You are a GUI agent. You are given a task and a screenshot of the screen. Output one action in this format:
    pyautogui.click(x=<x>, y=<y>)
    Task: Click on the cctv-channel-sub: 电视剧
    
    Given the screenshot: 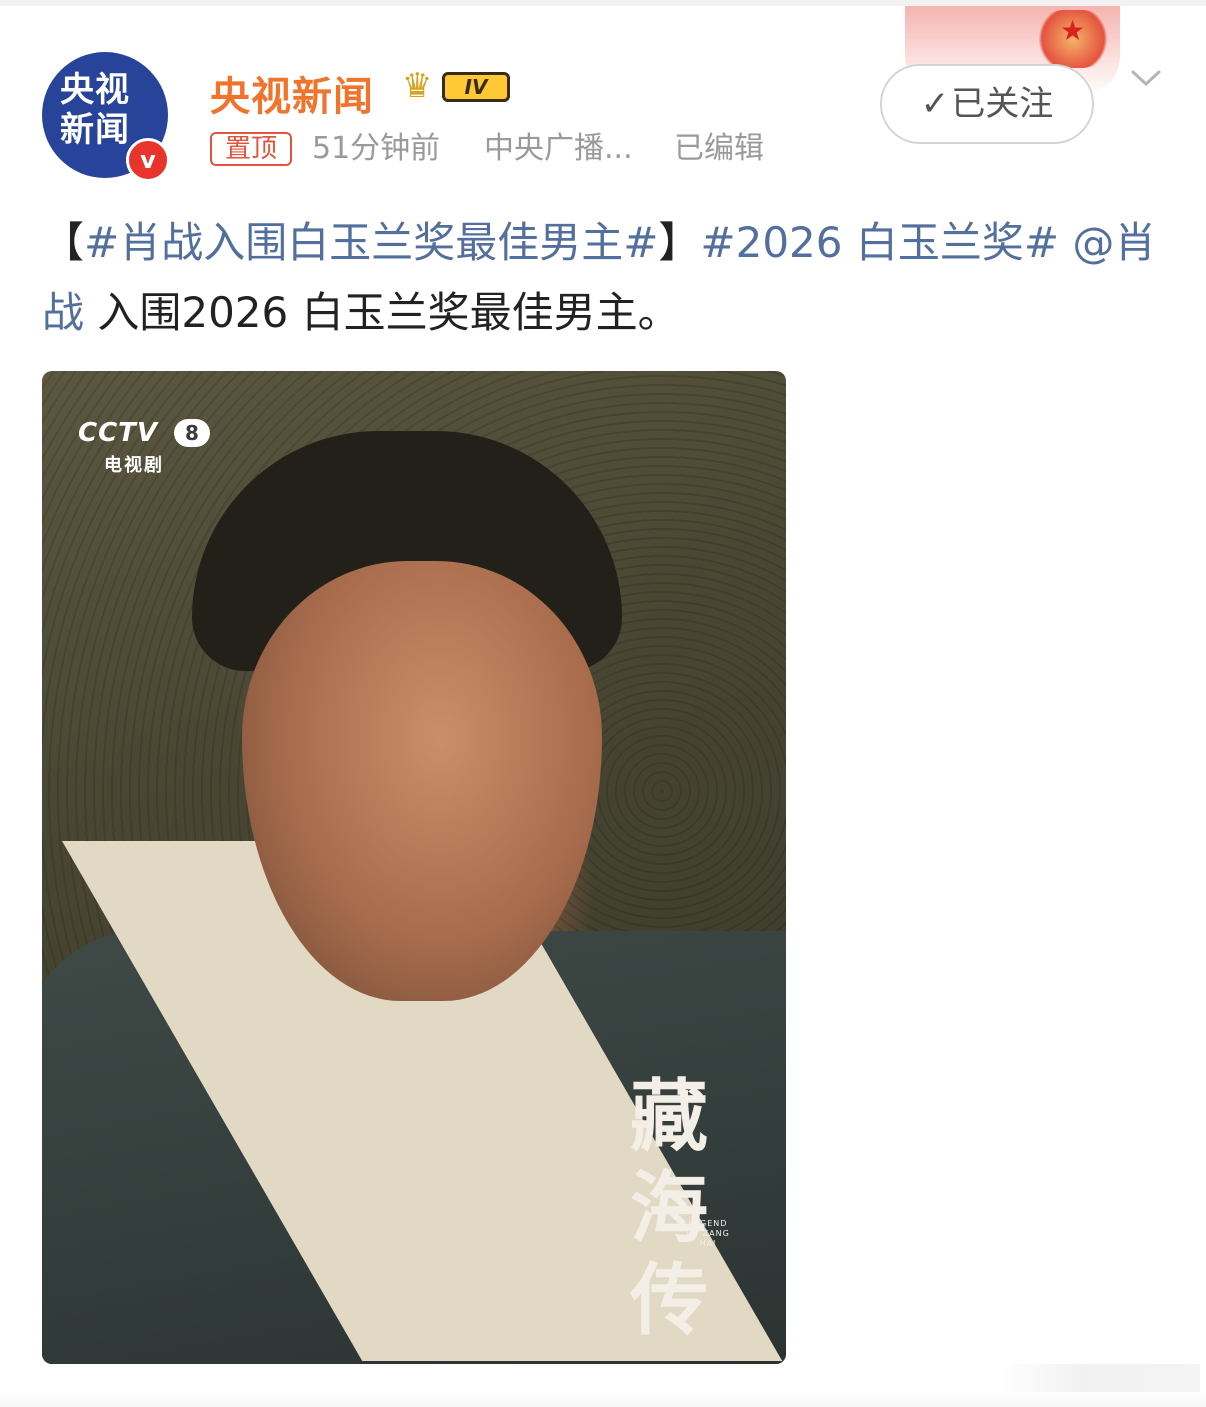 What is the action you would take?
    pyautogui.click(x=134, y=465)
    